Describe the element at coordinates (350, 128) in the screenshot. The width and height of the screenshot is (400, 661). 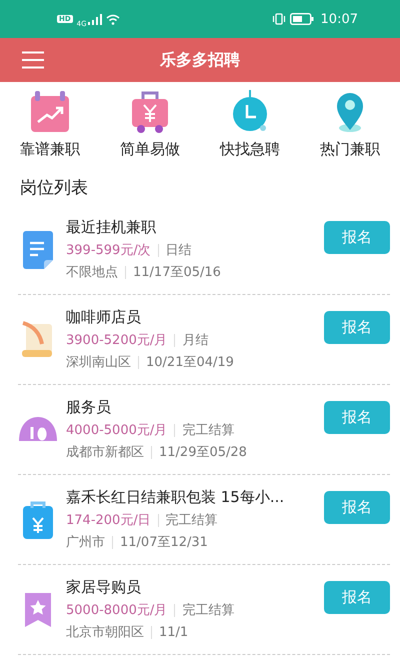
I see `category-item: 热门兼职` at that location.